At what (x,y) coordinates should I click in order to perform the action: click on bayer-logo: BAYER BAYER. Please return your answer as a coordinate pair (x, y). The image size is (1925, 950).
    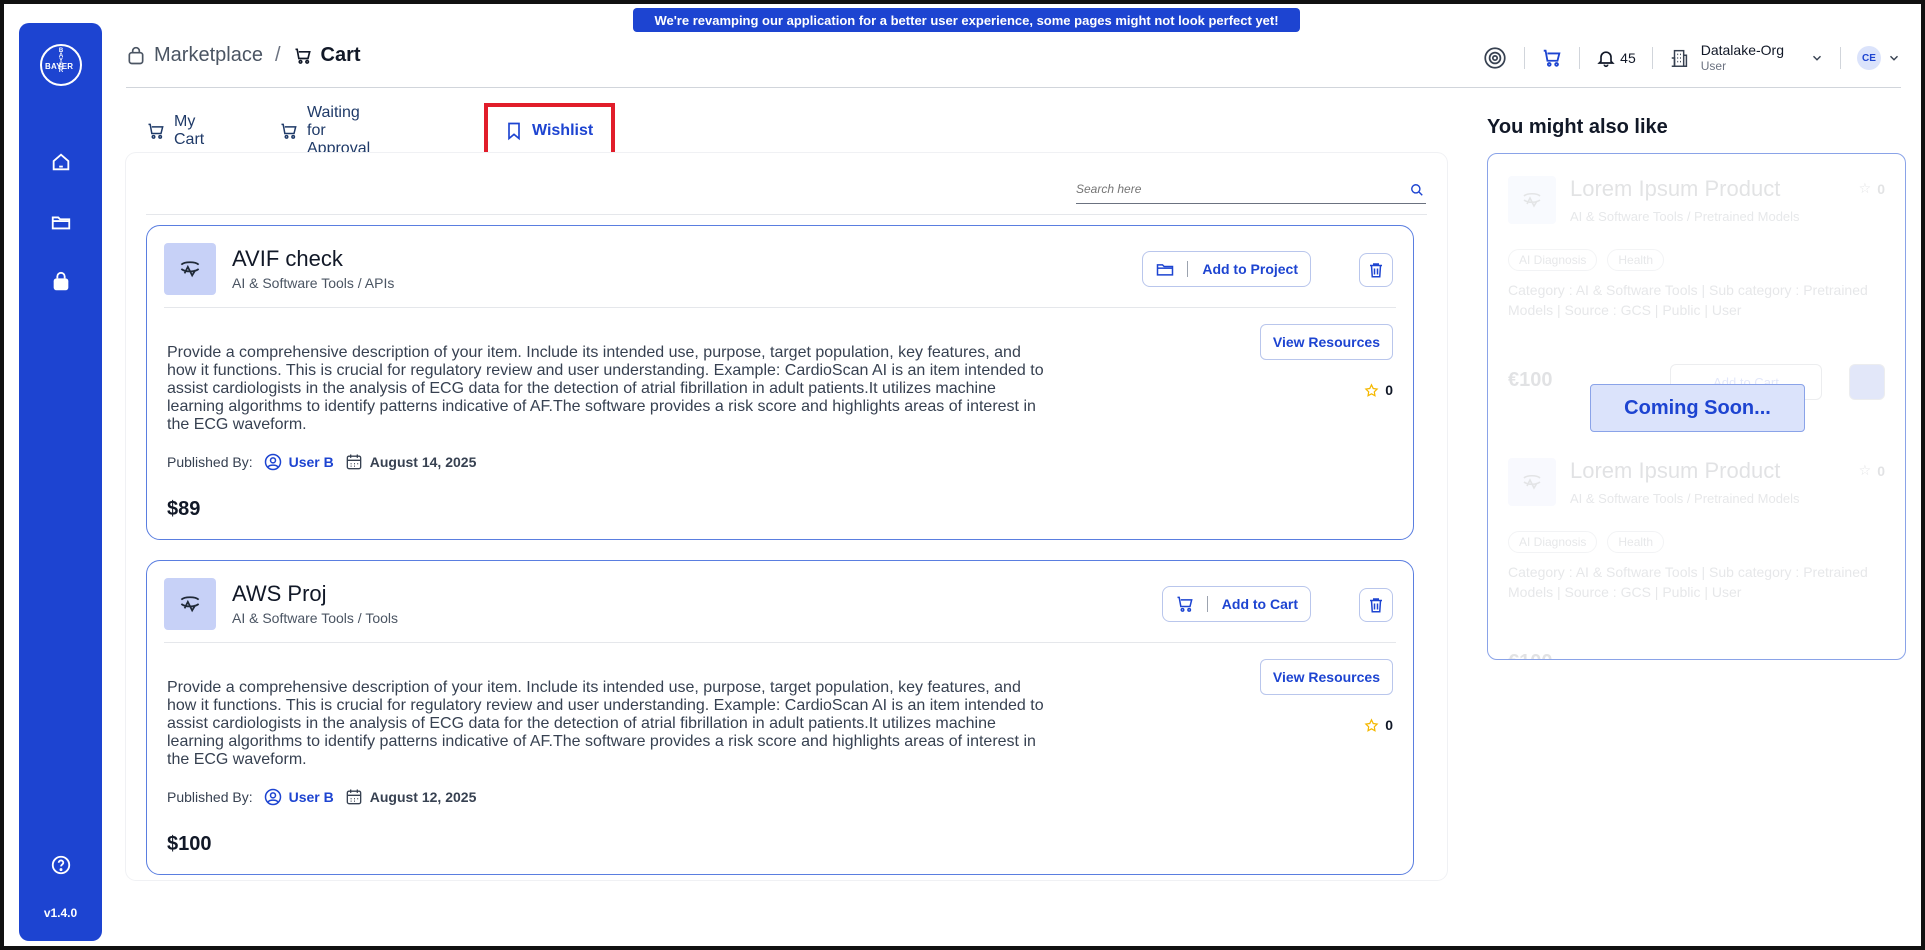
    Looking at the image, I should click on (61, 65).